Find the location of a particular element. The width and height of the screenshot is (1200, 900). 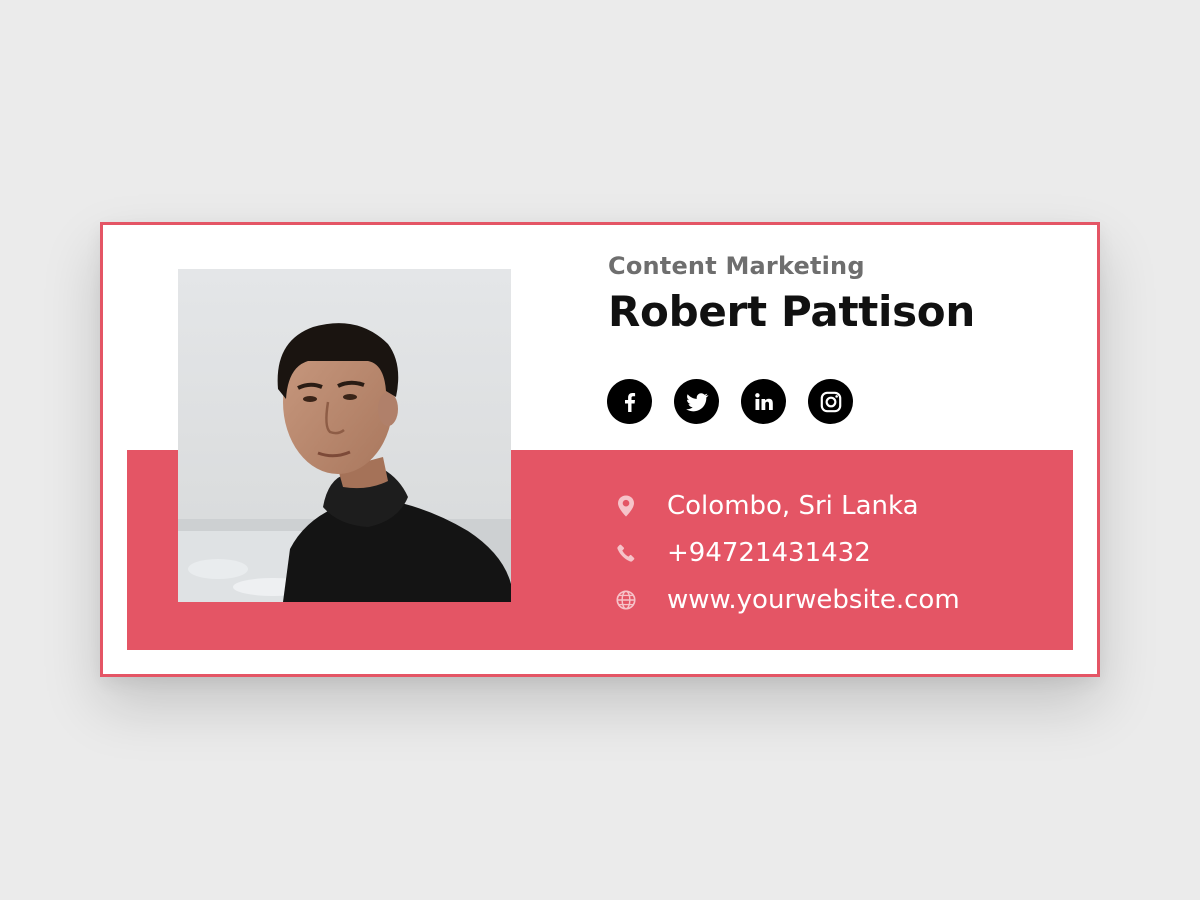

linkedin-icon is located at coordinates (763, 401).